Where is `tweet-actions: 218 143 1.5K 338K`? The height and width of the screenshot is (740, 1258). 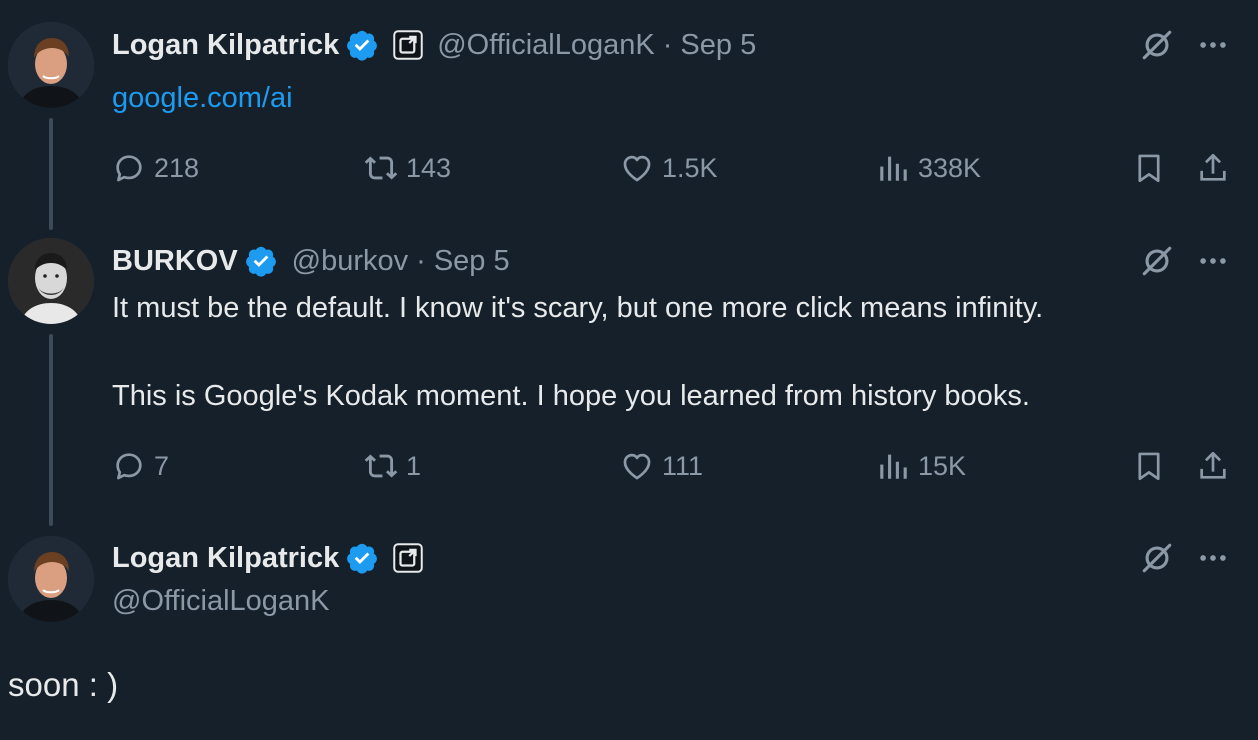 tweet-actions: 218 143 1.5K 338K is located at coordinates (673, 168).